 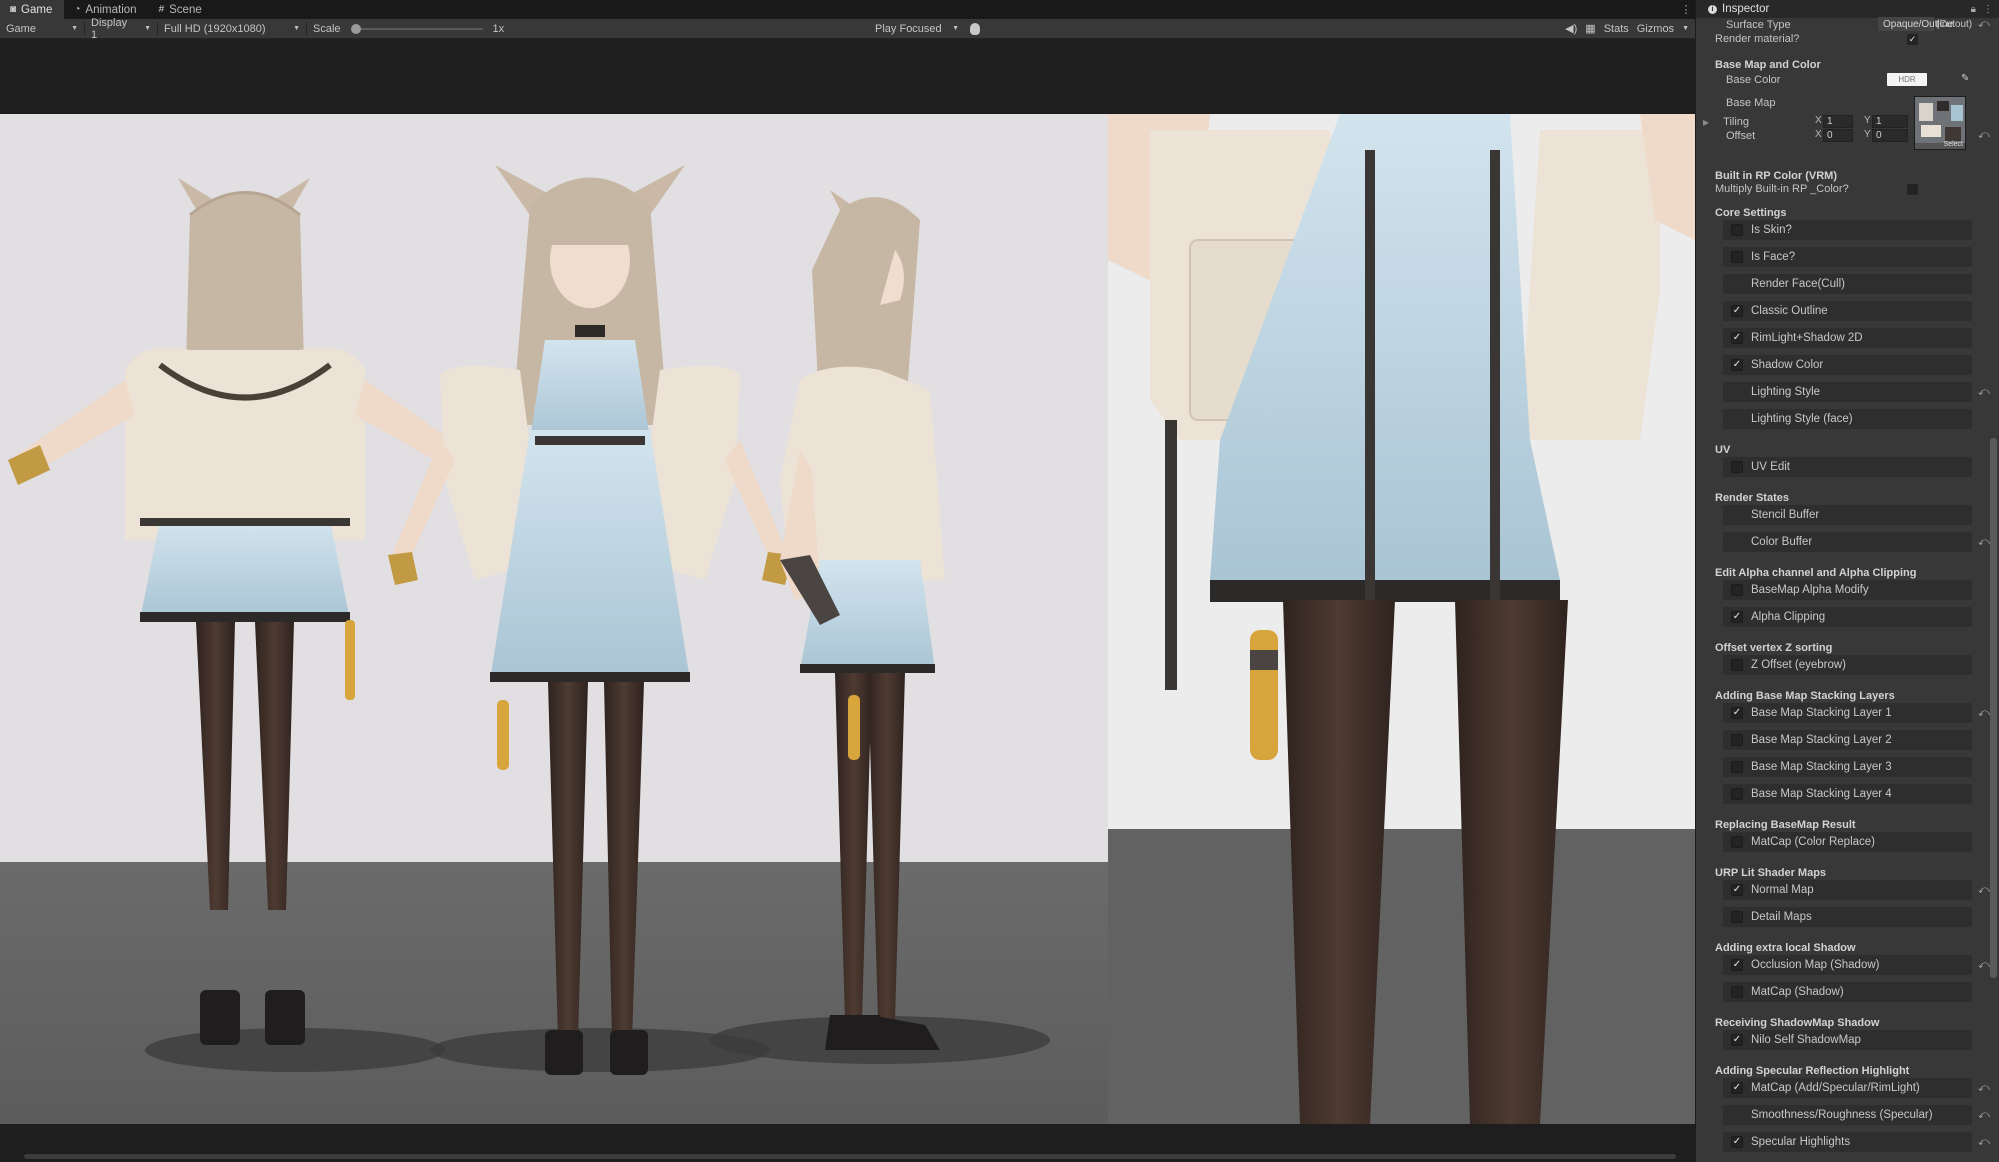 What do you see at coordinates (1847, 1088) in the screenshot?
I see `shader-toggle-row: ✓ MatCap (Add/Specular/RimLight)` at bounding box center [1847, 1088].